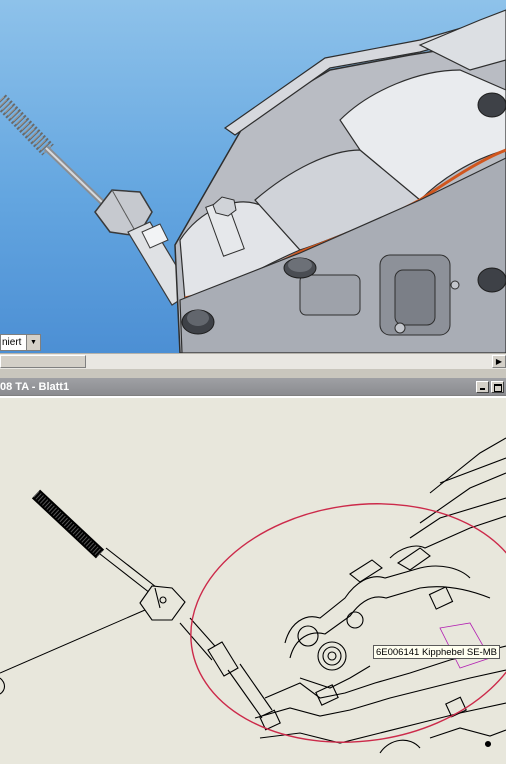  I want to click on maximize-button, so click(497, 386).